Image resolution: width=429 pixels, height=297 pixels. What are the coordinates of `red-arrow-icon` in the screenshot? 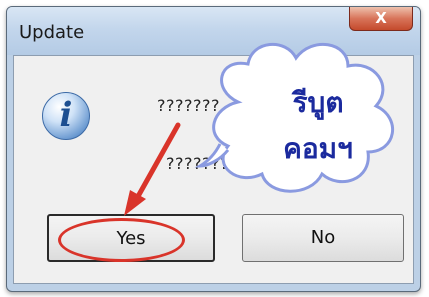 It's located at (152, 169).